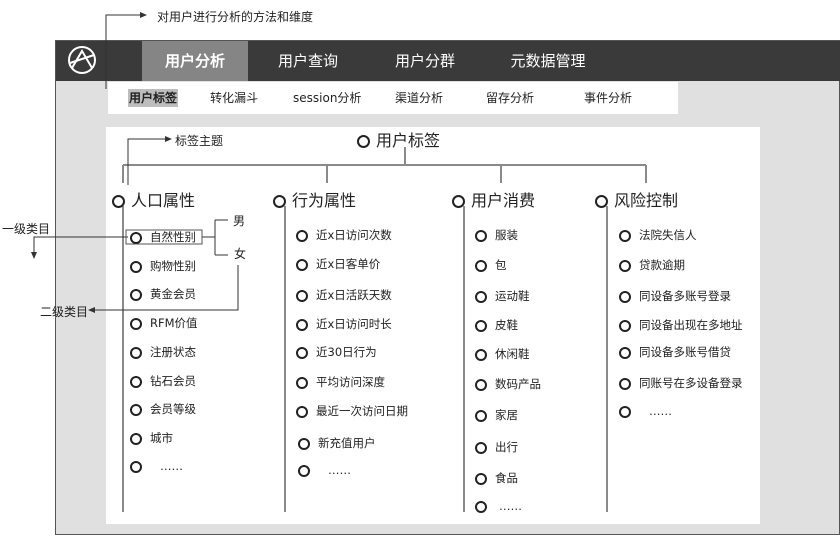 The height and width of the screenshot is (542, 840). I want to click on tag-item-label: 近x日访问时长, so click(354, 324).